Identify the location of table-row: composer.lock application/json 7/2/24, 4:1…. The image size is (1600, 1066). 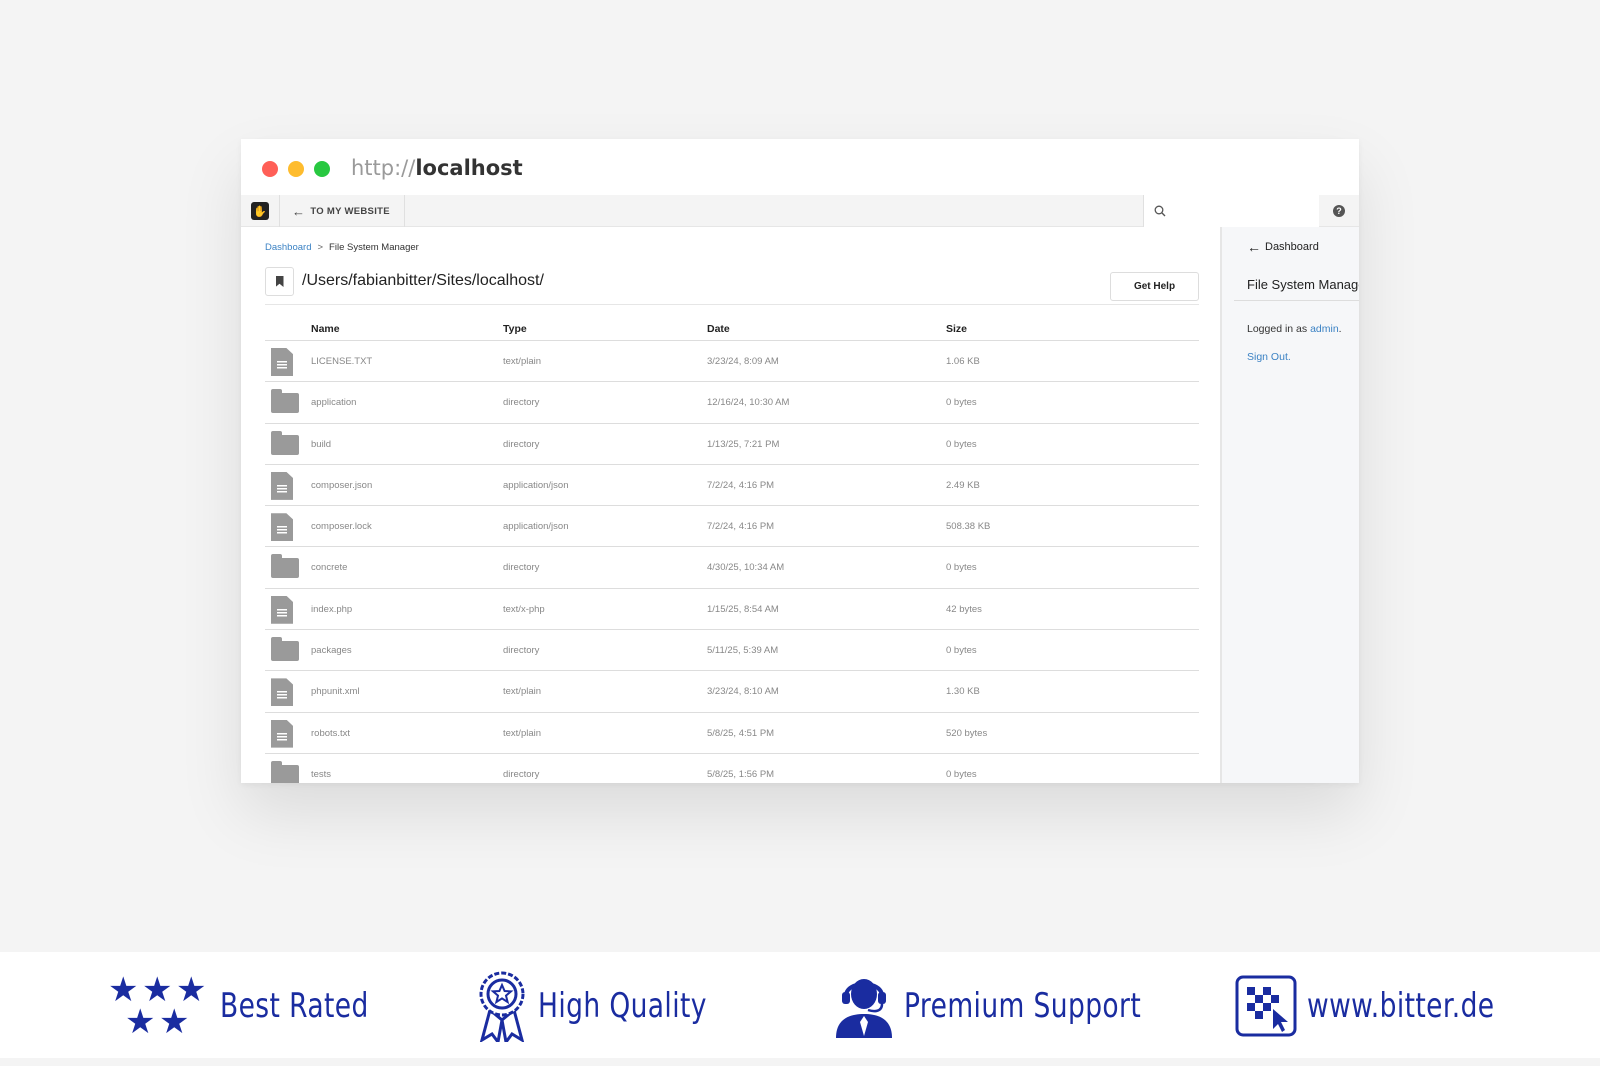
(732, 527).